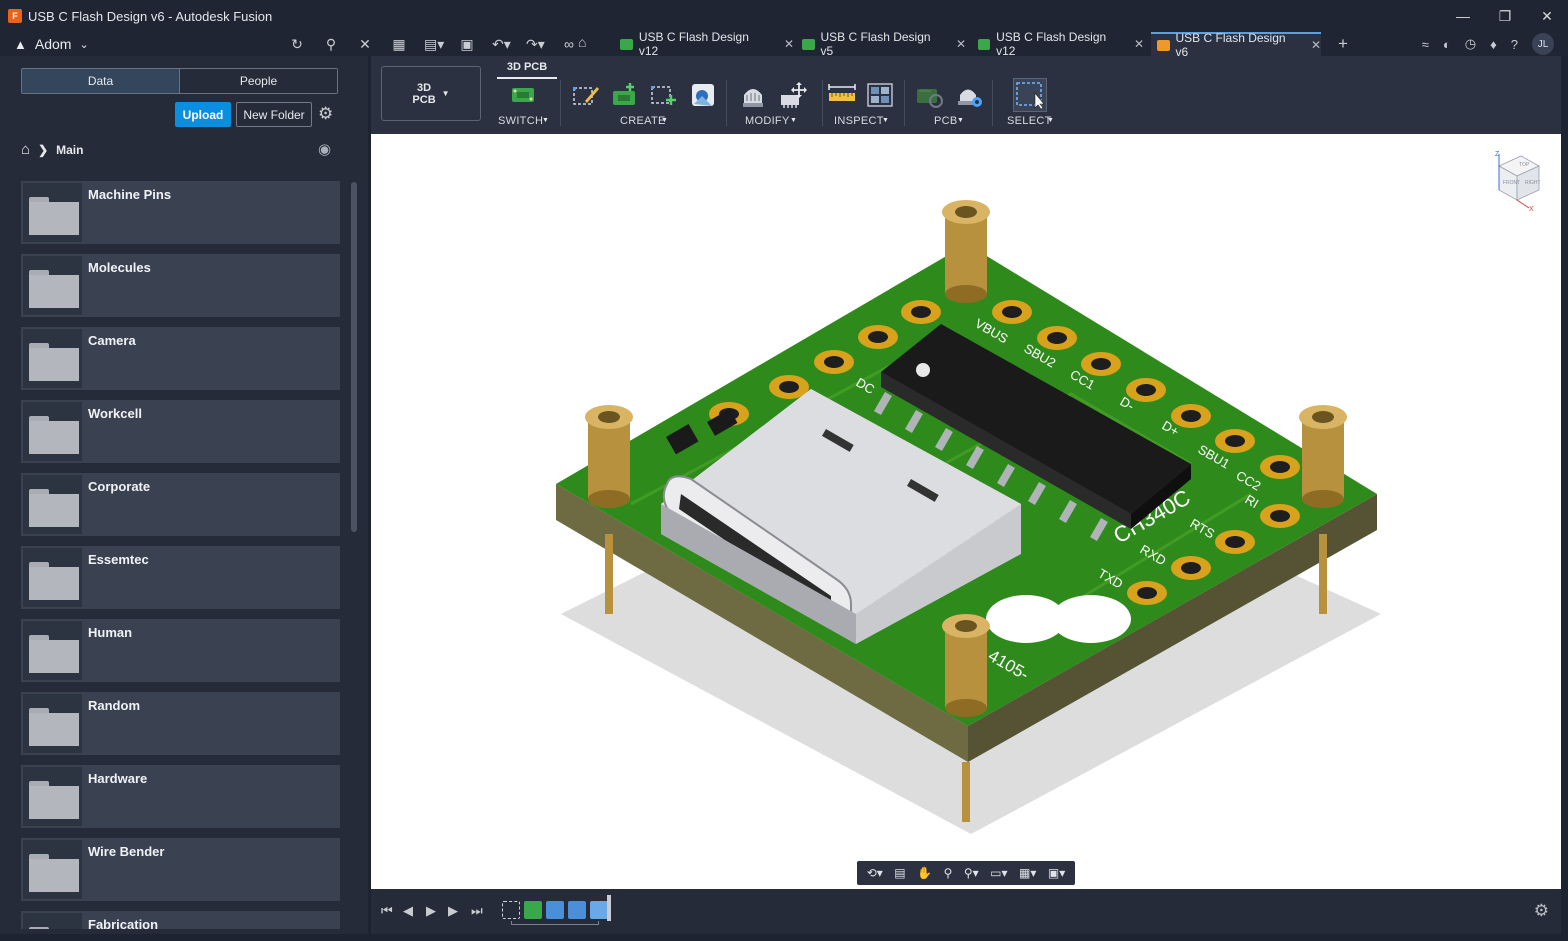  I want to click on go-to-end-icon: ⏭, so click(477, 911).